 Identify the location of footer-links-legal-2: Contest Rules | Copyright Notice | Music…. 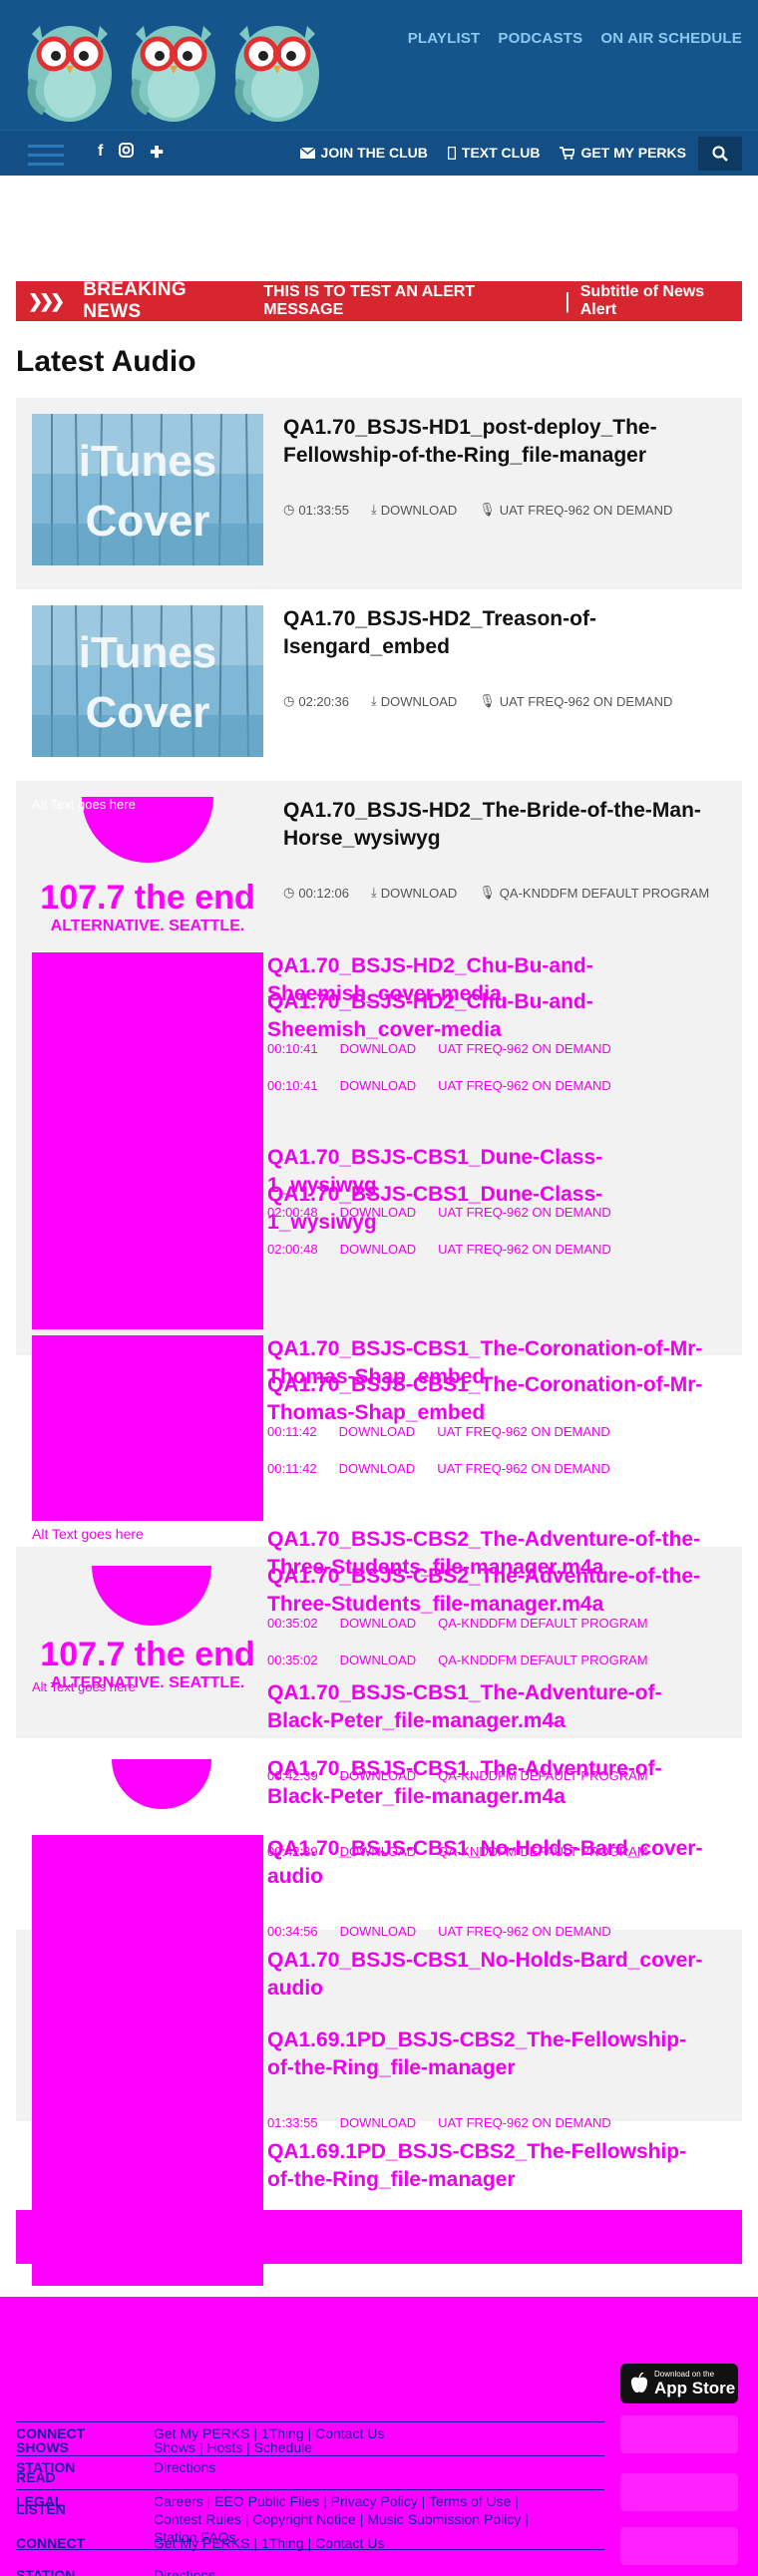
(341, 2519).